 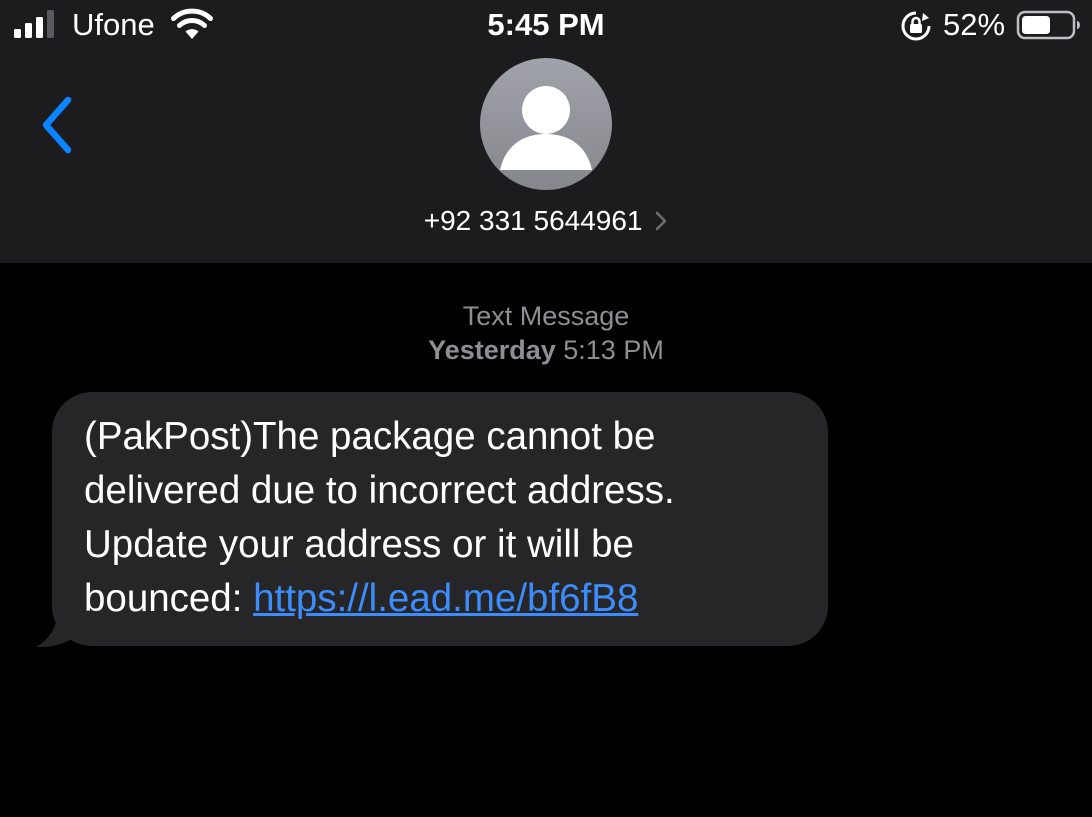 I want to click on timestamp-time: 5:13 PM, so click(x=613, y=350).